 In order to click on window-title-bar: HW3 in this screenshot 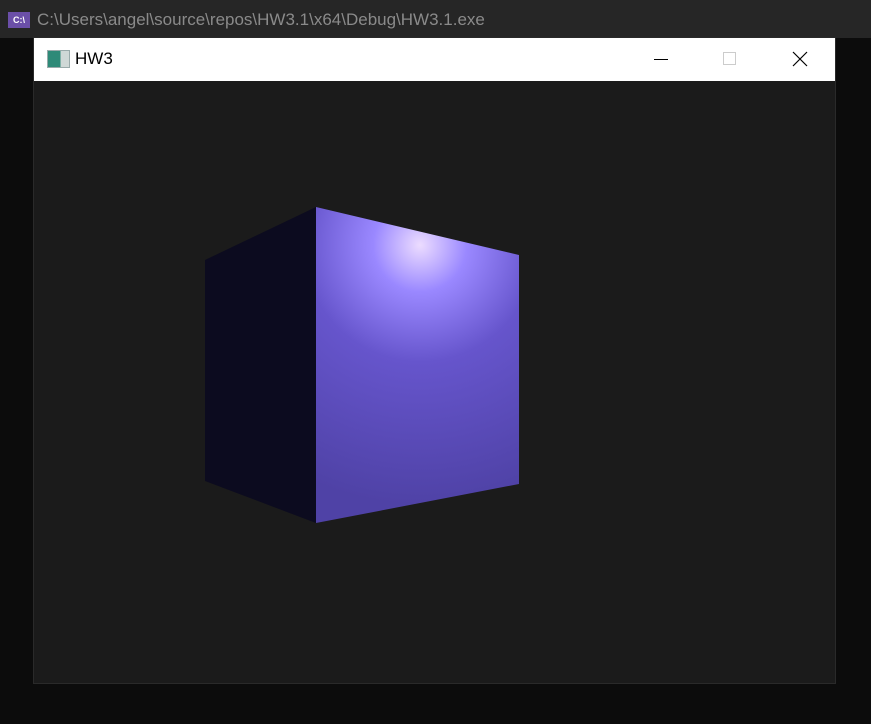, I will do `click(434, 59)`.